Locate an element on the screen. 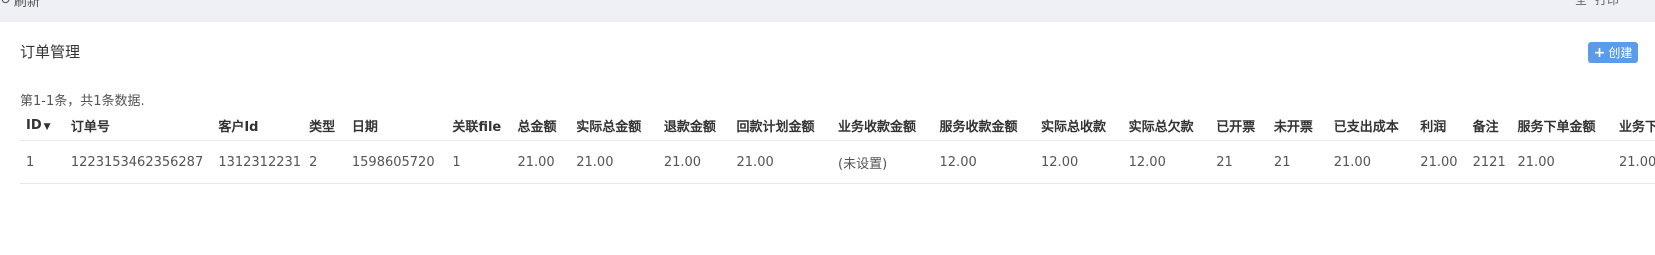 The width and height of the screenshot is (1655, 255). column-header: 服务下单金额 is located at coordinates (1562, 125).